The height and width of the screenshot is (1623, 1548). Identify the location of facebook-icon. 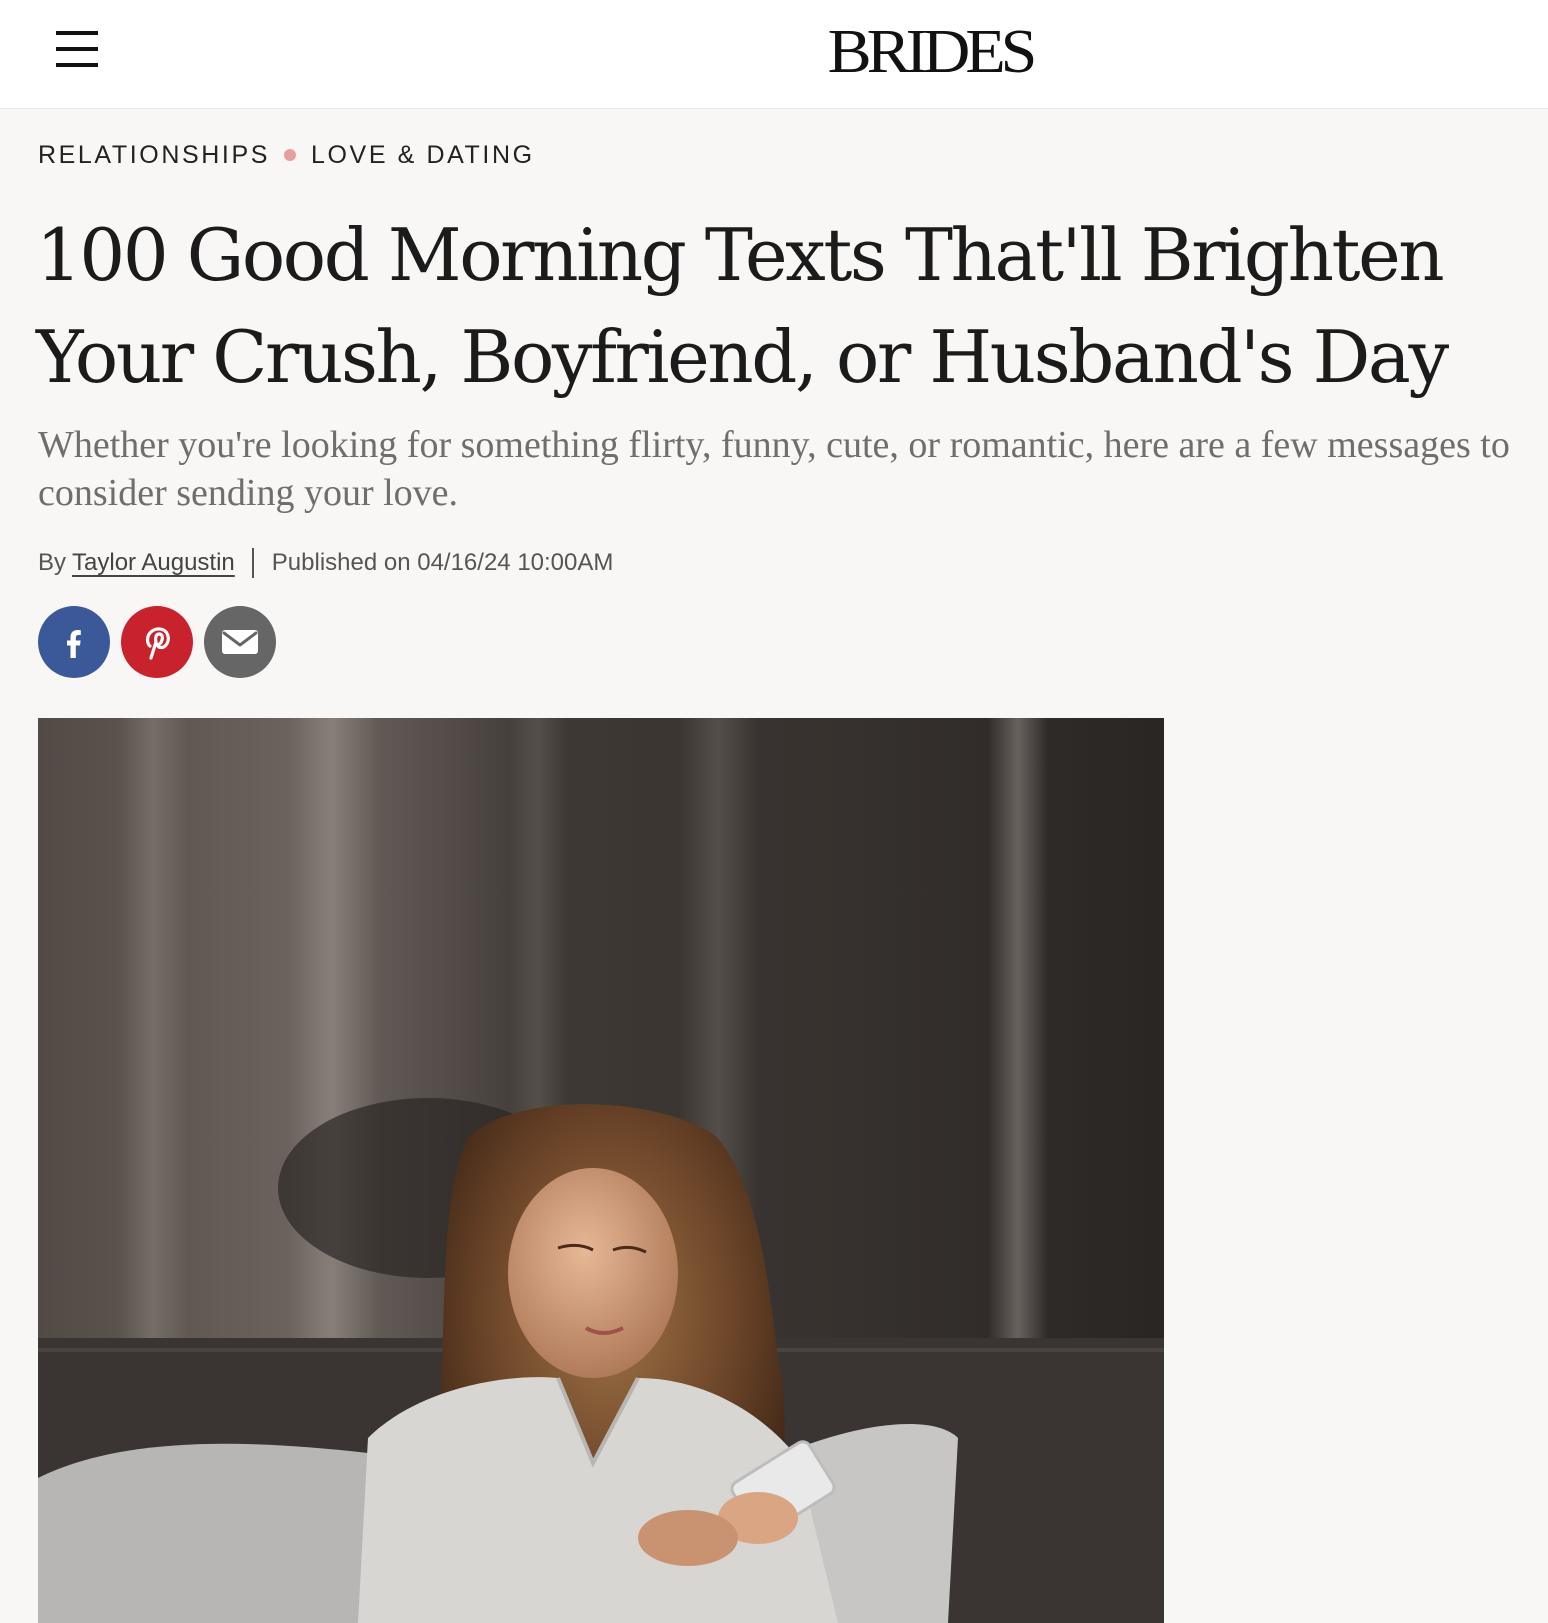
(74, 644).